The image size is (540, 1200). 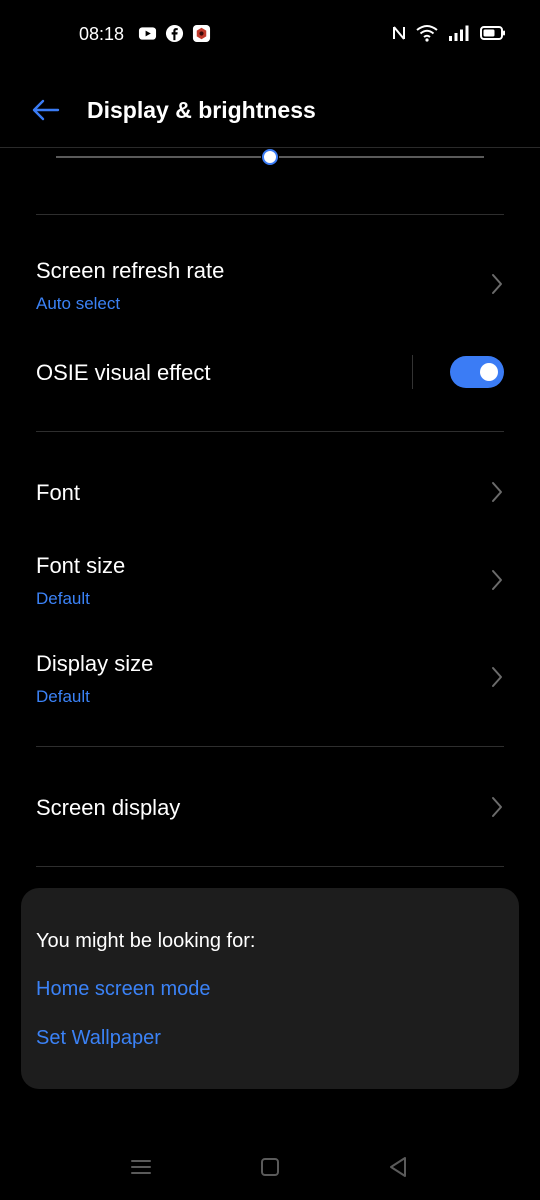 I want to click on back-icon, so click(x=398, y=1167).